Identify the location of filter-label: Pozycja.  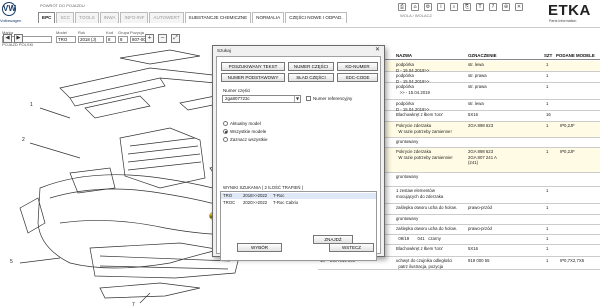
(137, 32).